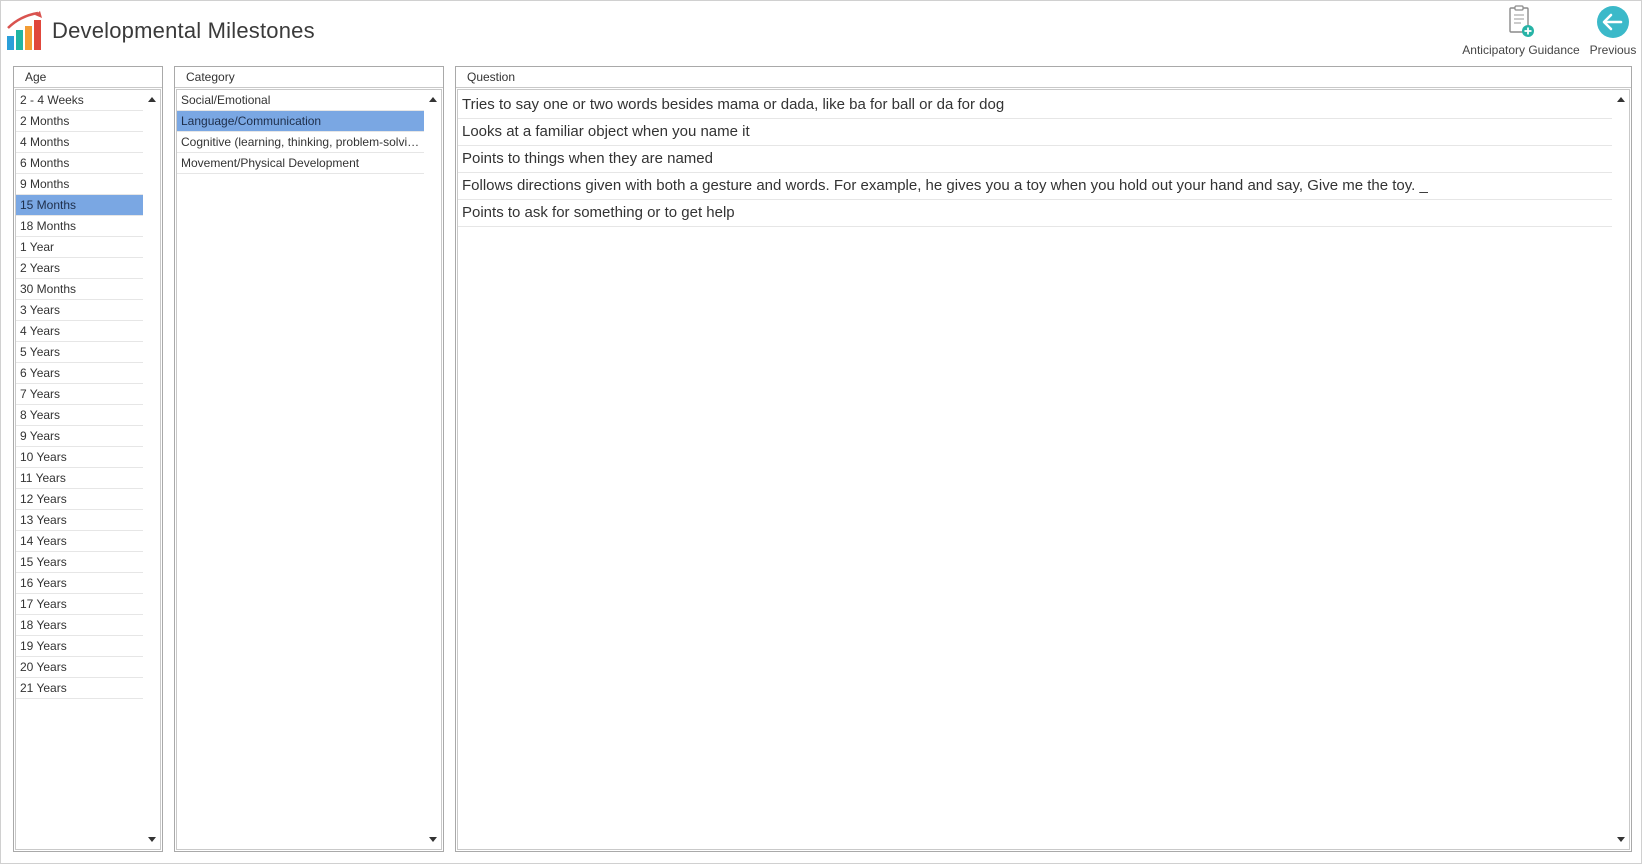 The width and height of the screenshot is (1642, 864). Describe the element at coordinates (432, 469) in the screenshot. I see `category-scrollbar` at that location.